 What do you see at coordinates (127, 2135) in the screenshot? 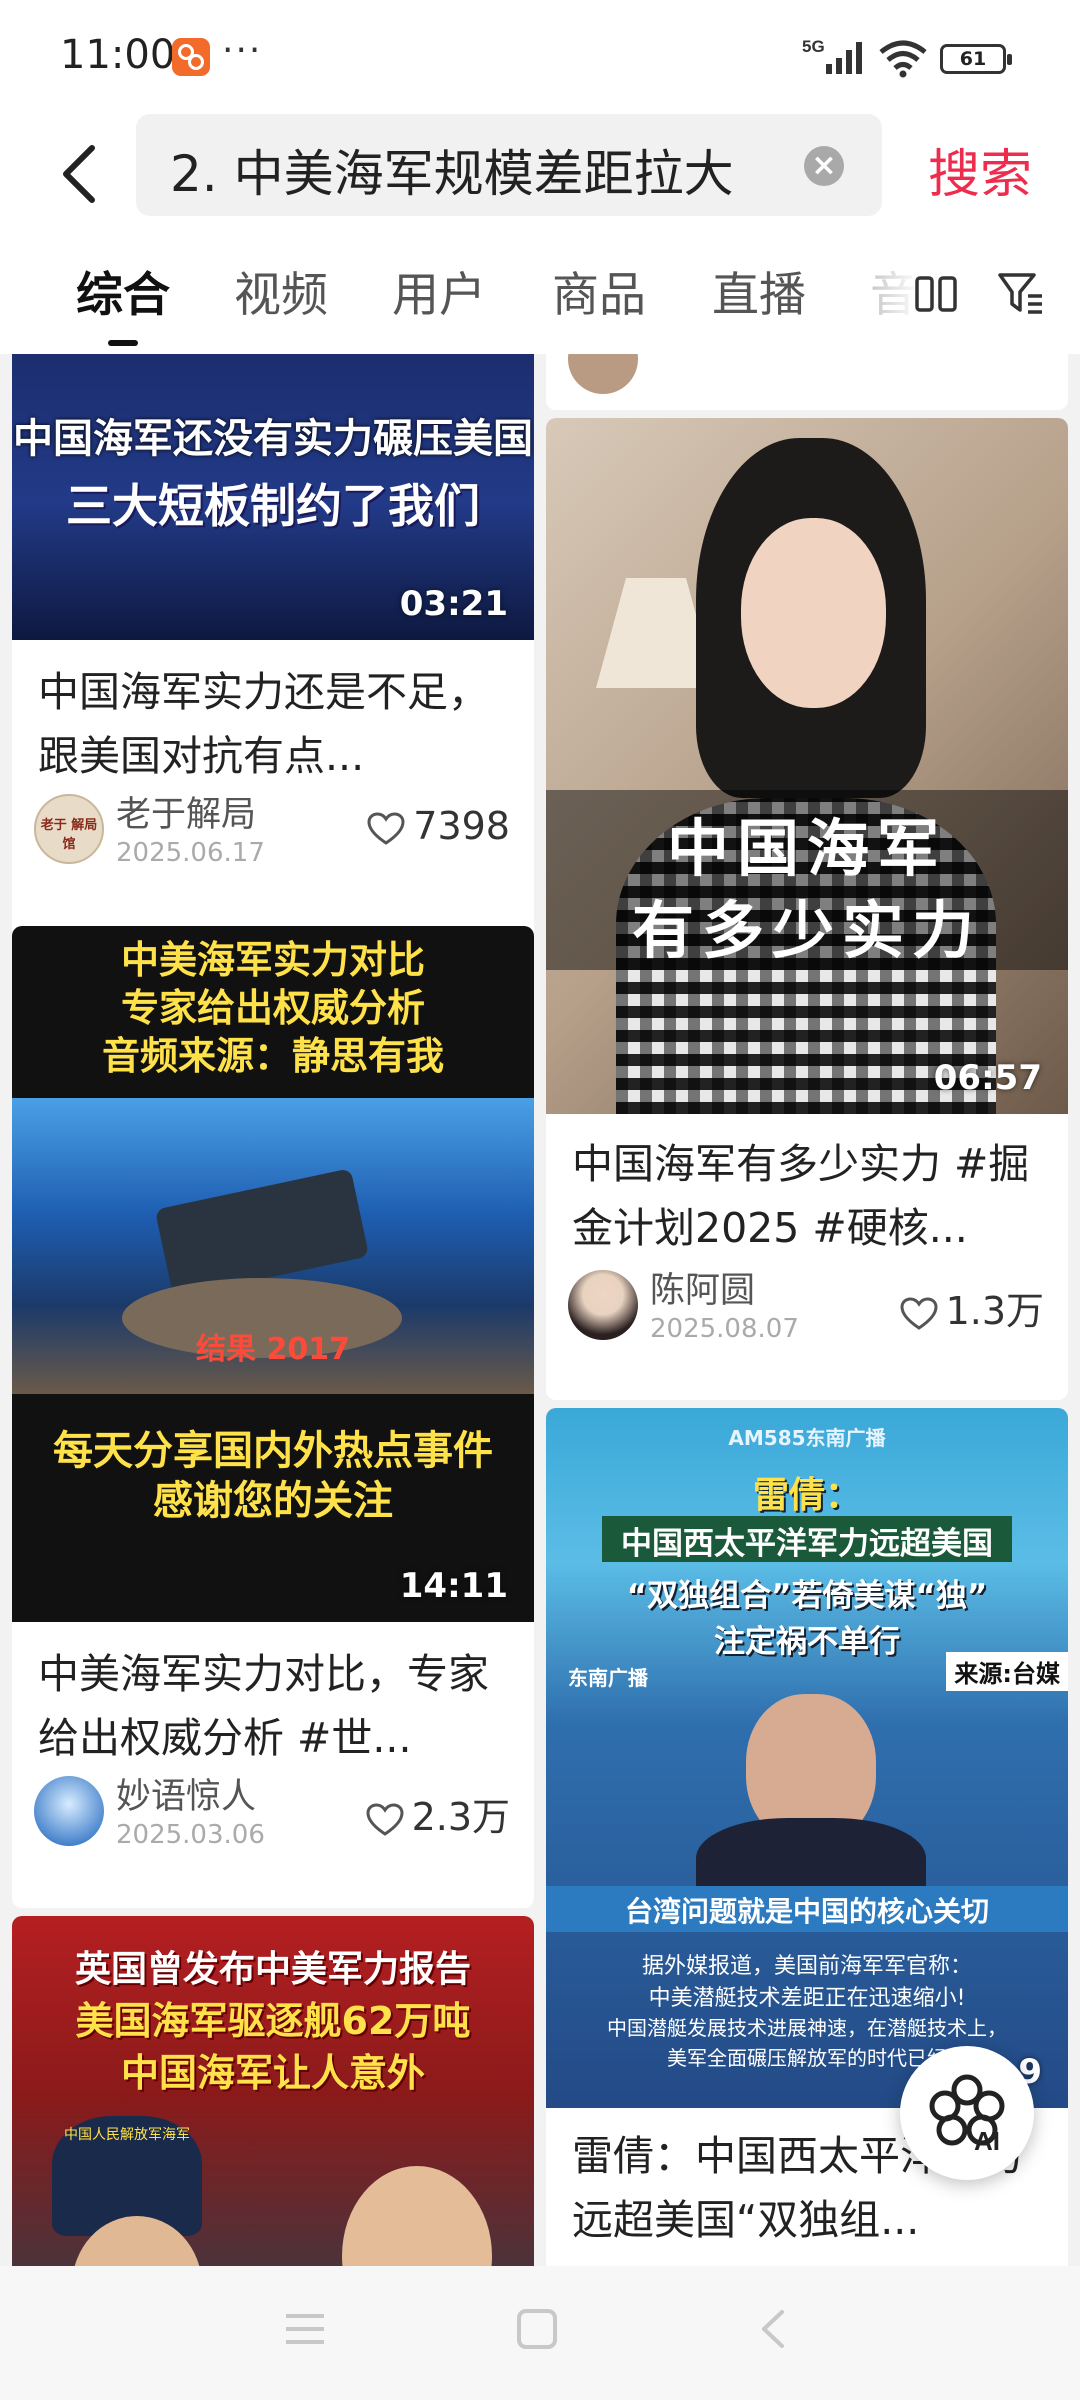
I see `cap-badge-text: 中国人民解放军海军` at bounding box center [127, 2135].